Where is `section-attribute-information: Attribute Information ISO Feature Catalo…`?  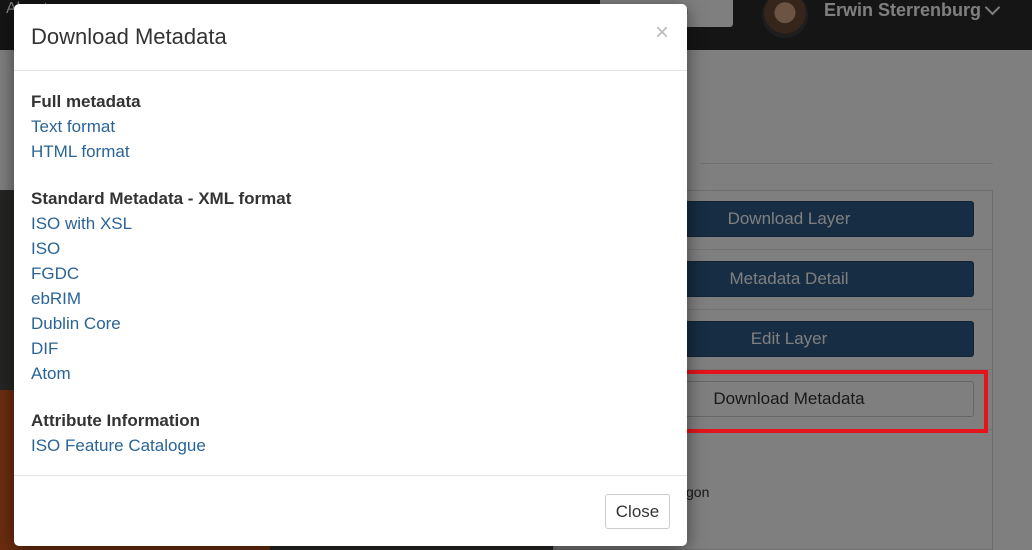 section-attribute-information: Attribute Information ISO Feature Catalo… is located at coordinates (351, 433).